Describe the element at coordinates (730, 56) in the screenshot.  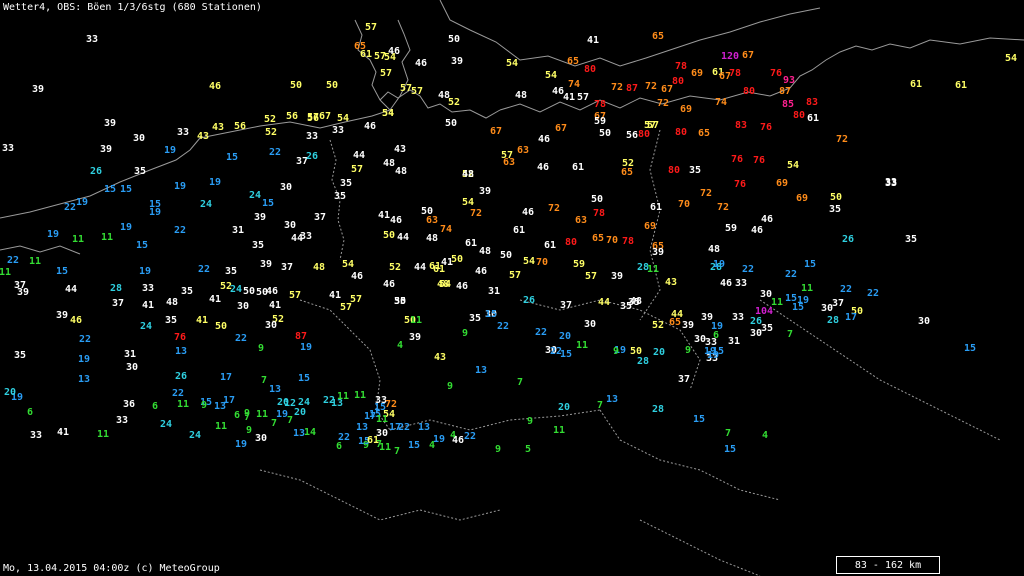
I see `station-gust-value: 120` at that location.